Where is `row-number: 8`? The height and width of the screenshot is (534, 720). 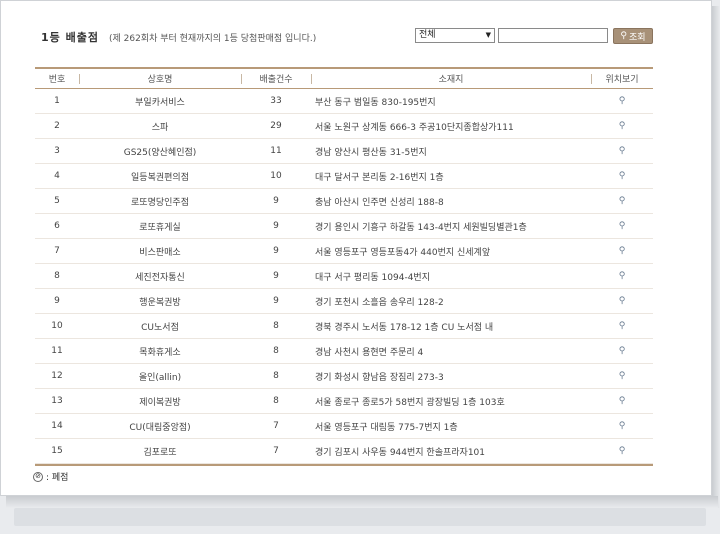 row-number: 8 is located at coordinates (57, 276).